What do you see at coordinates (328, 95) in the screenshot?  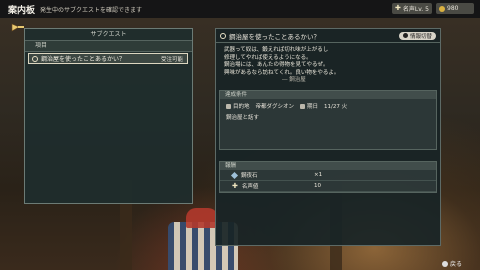 I see `conditions-header: 達成条件` at bounding box center [328, 95].